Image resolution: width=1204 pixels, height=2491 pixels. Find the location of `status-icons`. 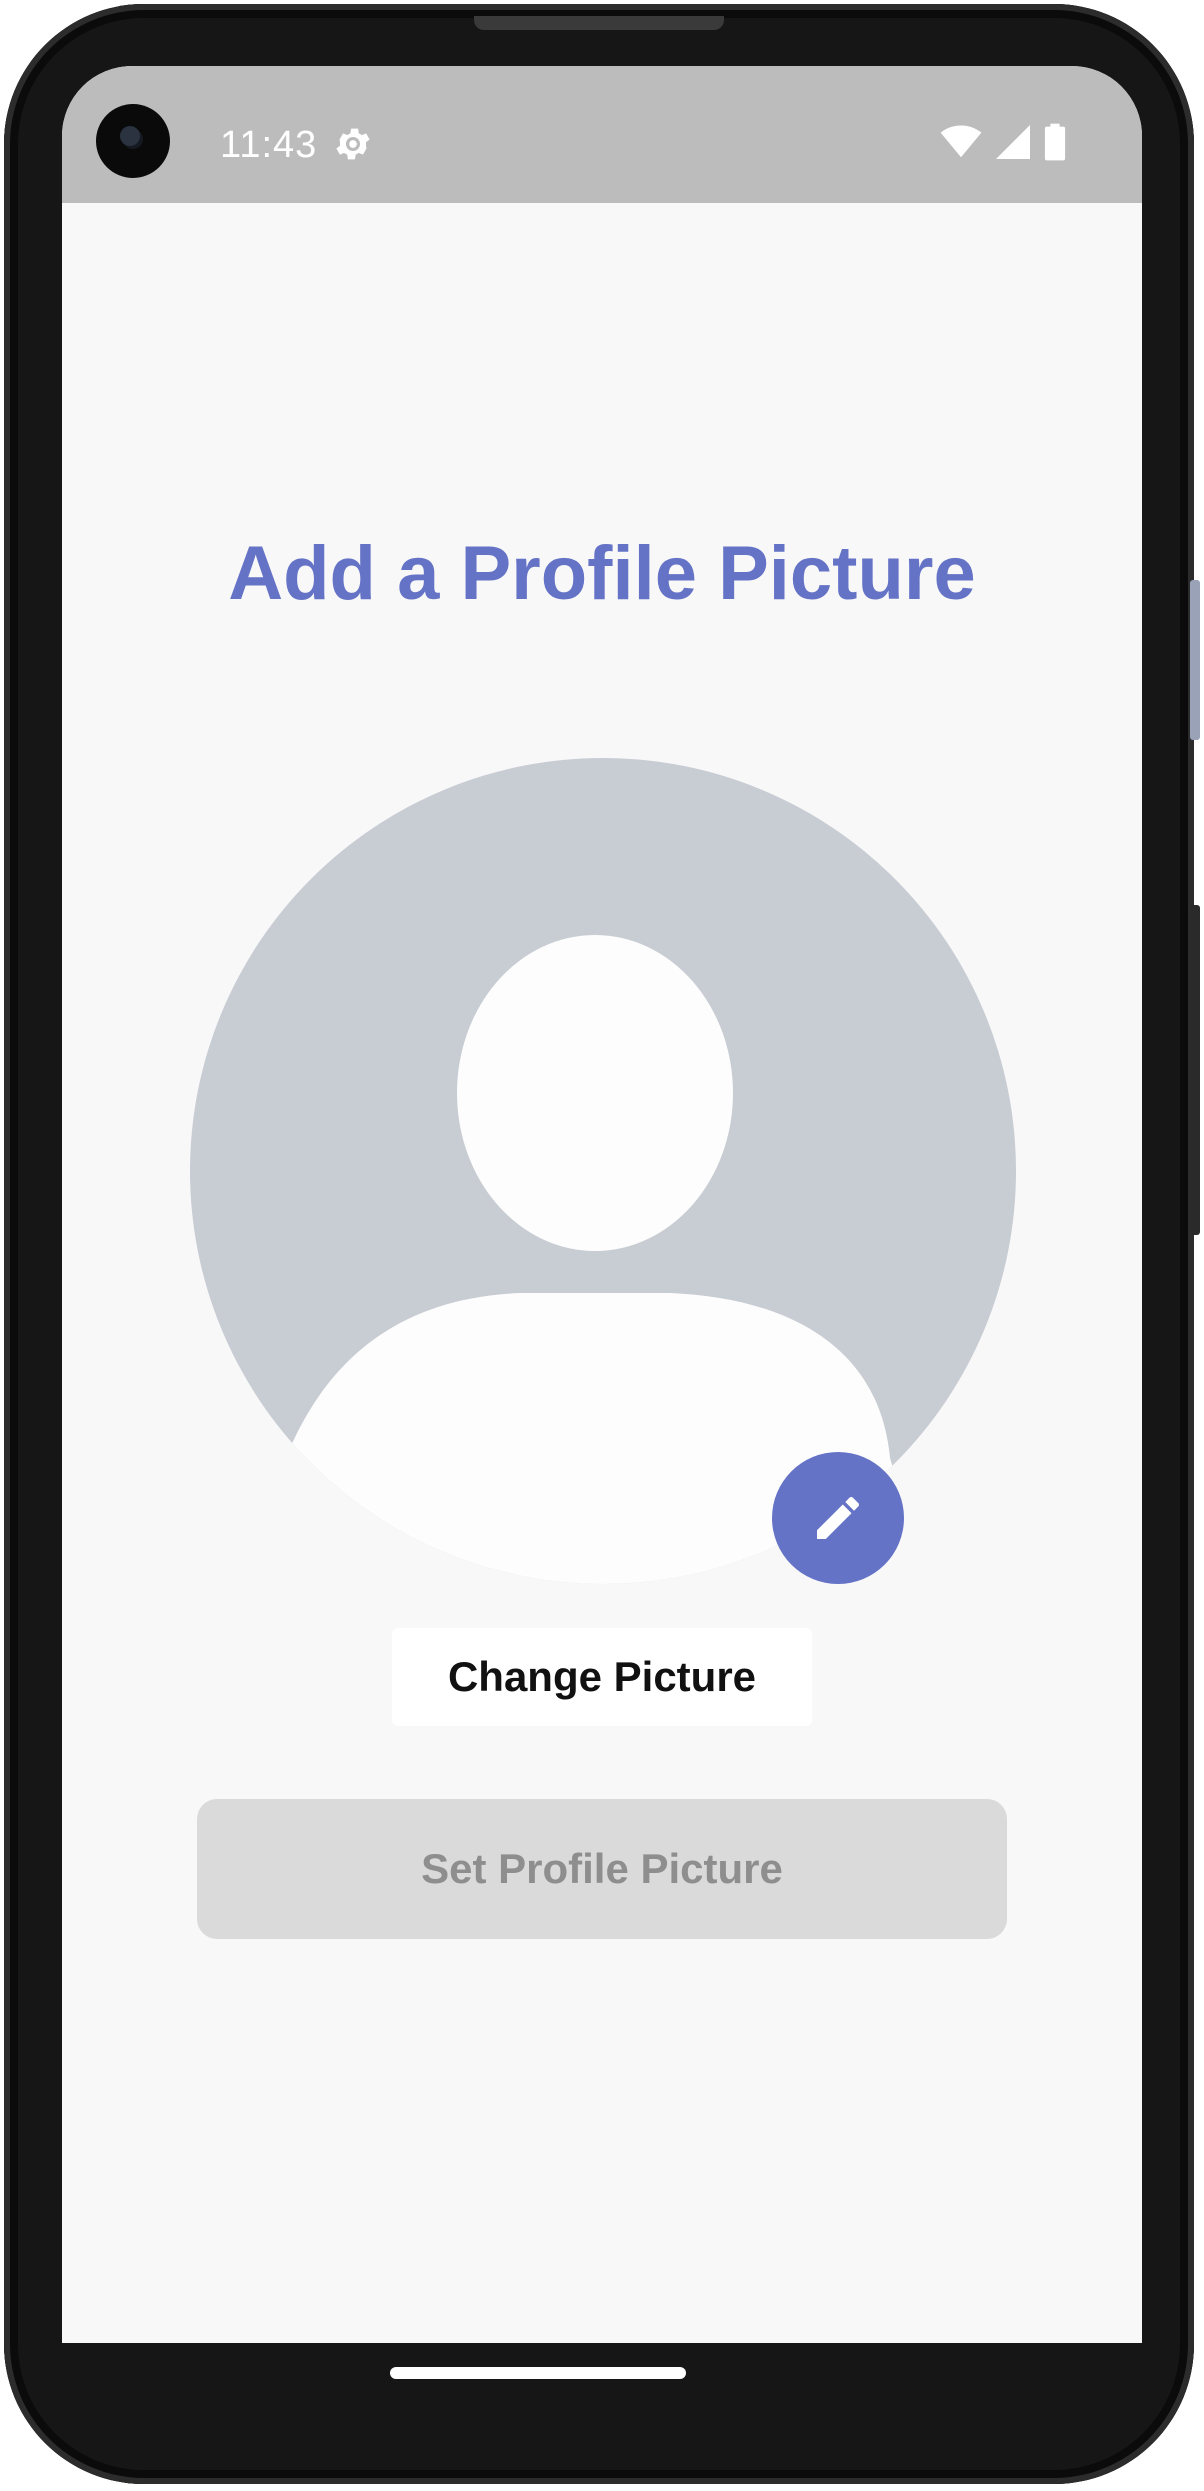

status-icons is located at coordinates (1003, 144).